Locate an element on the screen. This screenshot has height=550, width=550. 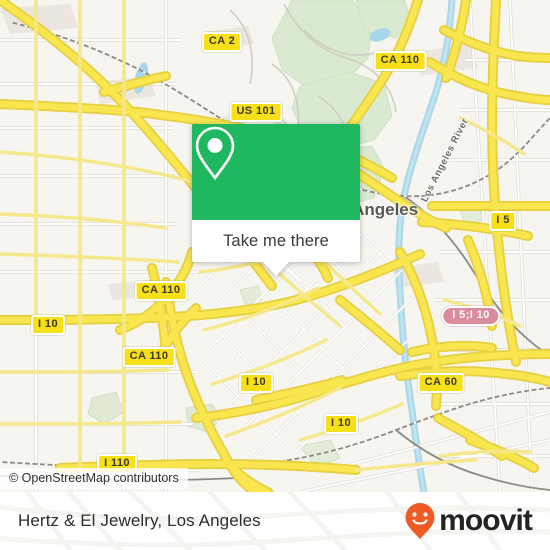
highway-shield-ca-2: CA 2 is located at coordinates (222, 42).